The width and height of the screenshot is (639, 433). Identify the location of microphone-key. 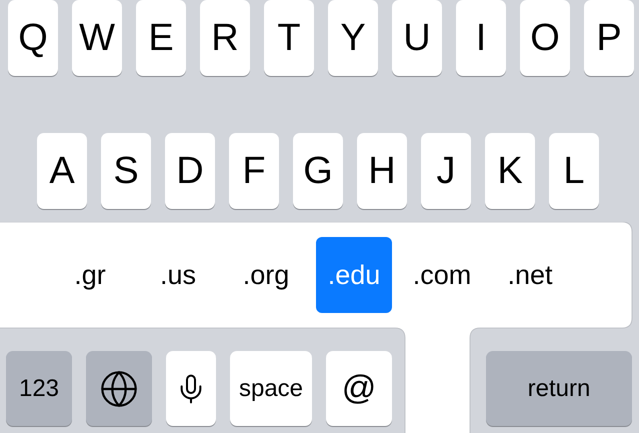
(191, 388).